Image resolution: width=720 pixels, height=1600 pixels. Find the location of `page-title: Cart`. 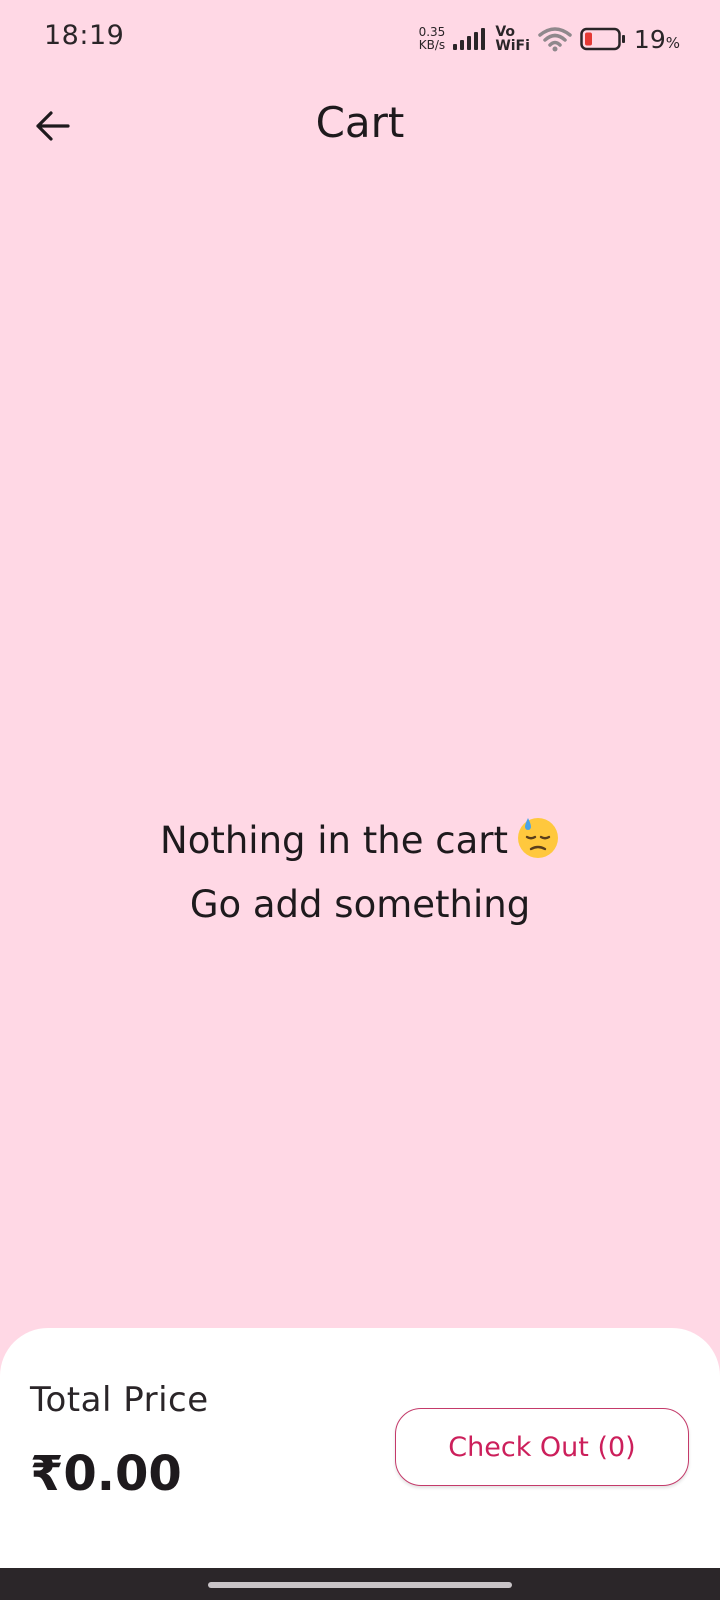

page-title: Cart is located at coordinates (360, 122).